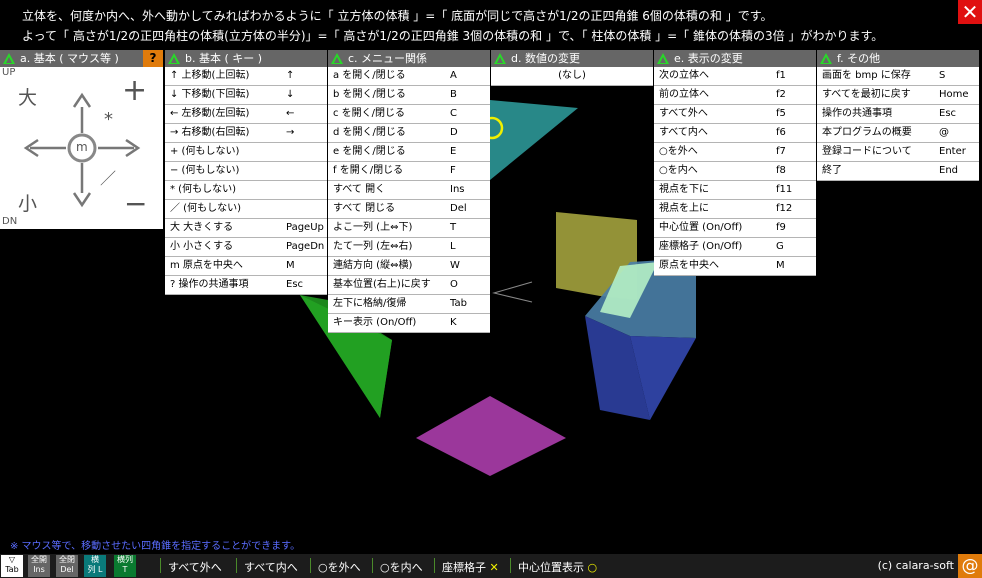  I want to click on menu-f-row: すべてを最初に戻す Home, so click(898, 95).